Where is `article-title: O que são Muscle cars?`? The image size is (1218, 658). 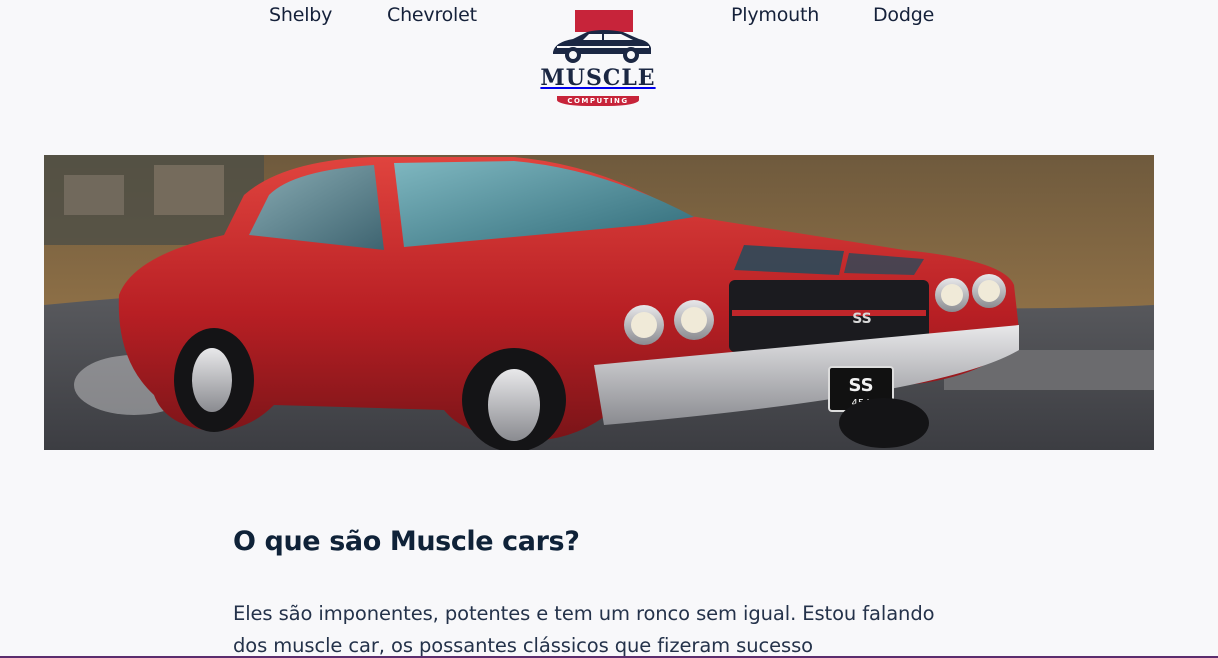 article-title: O que são Muscle cars? is located at coordinates (406, 541).